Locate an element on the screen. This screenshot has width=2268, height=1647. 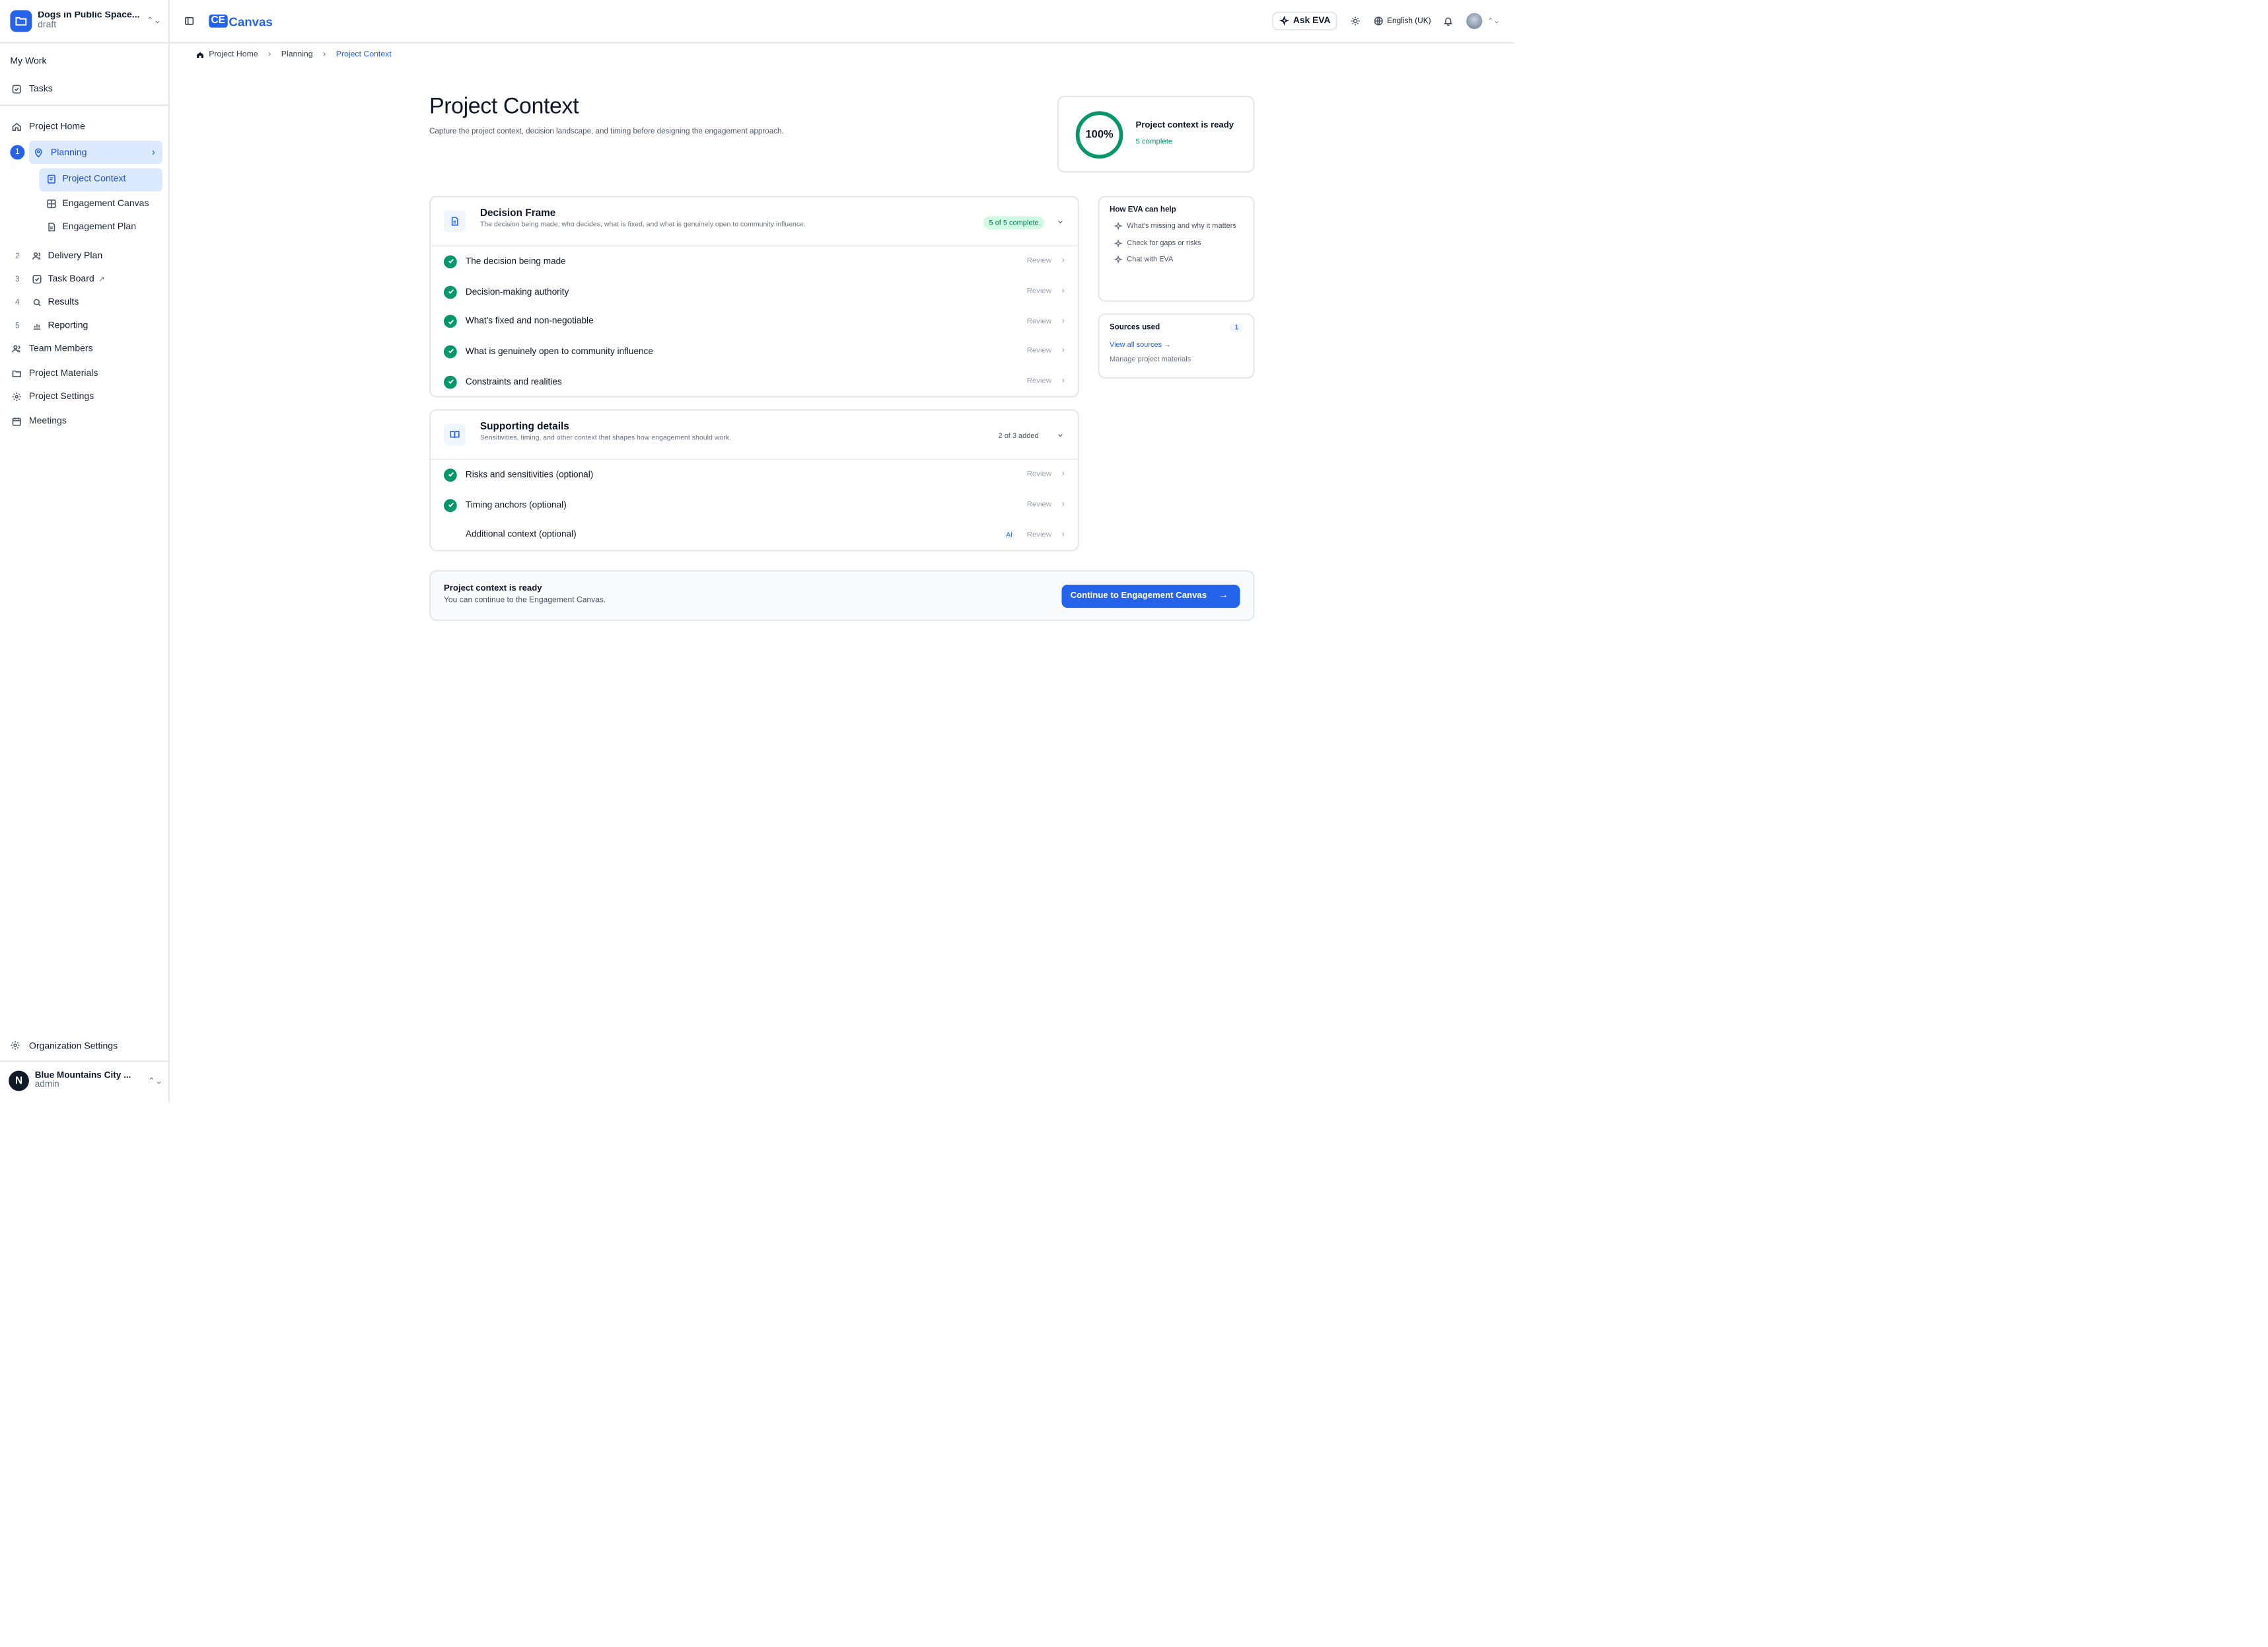
user-switcher: N Blue Mountains City ... admin ⌃⌄ is located at coordinates (84, 1084).